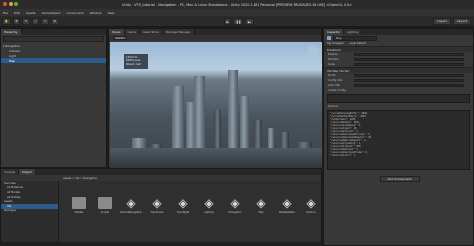 Image resolution: width=474 pixels, height=246 pixels. What do you see at coordinates (409, 75) in the screenshot?
I see `script-reference-input` at bounding box center [409, 75].